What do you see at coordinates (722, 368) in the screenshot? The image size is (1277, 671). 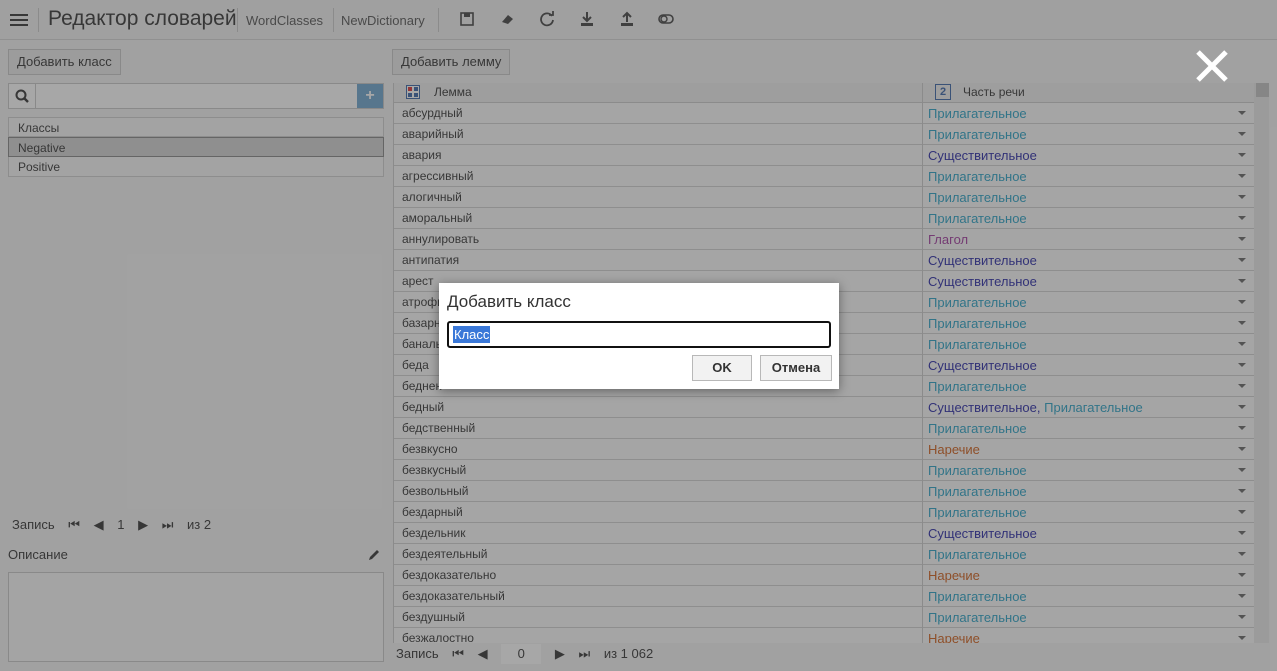 I see `ok-button: OK` at bounding box center [722, 368].